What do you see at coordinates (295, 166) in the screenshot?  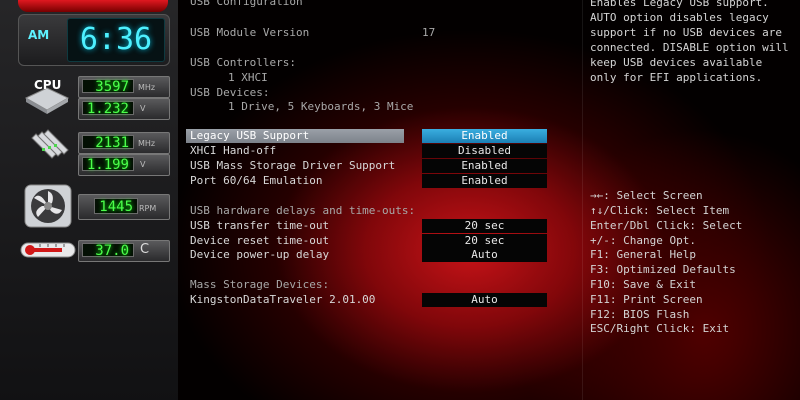 I see `usb-mass-storage-driver-option: USB Mass Storage Driver Support` at bounding box center [295, 166].